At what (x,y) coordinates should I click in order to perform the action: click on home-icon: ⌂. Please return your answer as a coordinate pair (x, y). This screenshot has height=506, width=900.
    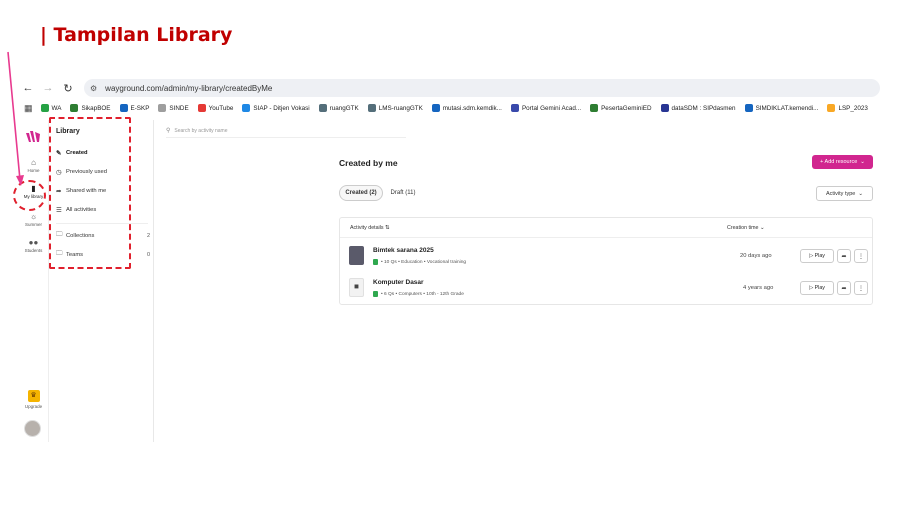
    Looking at the image, I should click on (33, 162).